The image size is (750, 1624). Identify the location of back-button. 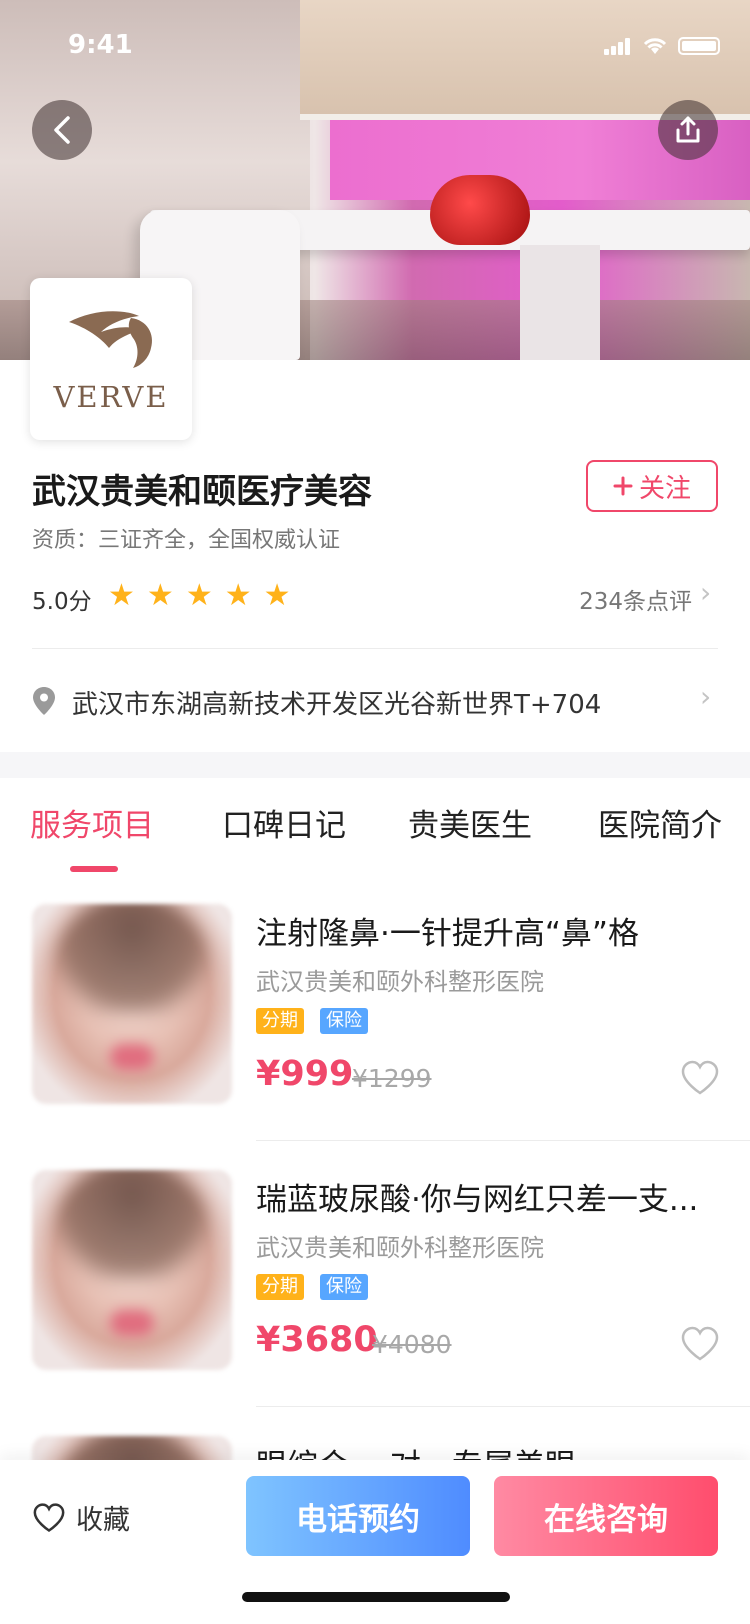
(62, 130).